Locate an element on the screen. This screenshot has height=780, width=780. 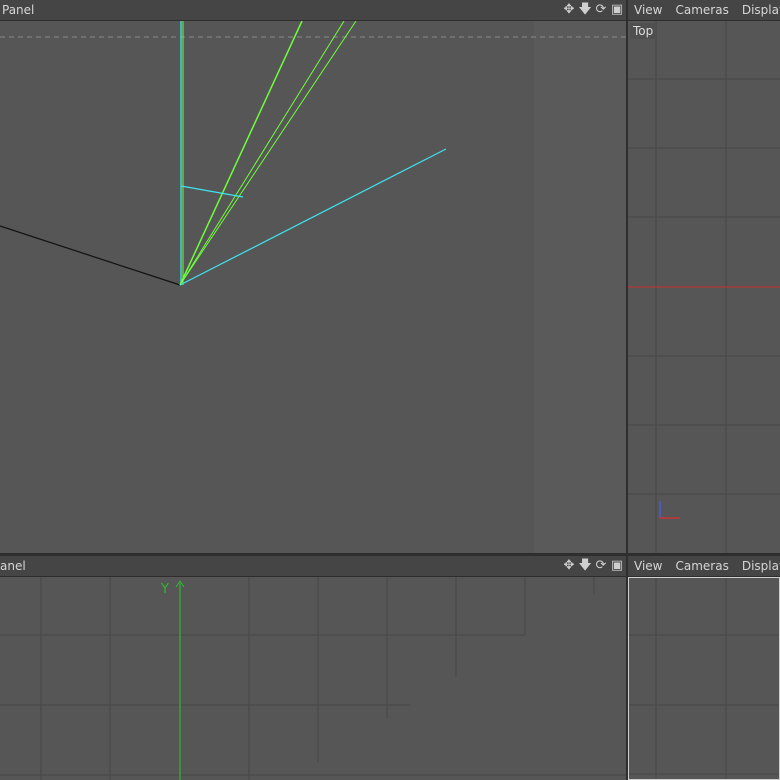
frustum-shade is located at coordinates (580, 287).